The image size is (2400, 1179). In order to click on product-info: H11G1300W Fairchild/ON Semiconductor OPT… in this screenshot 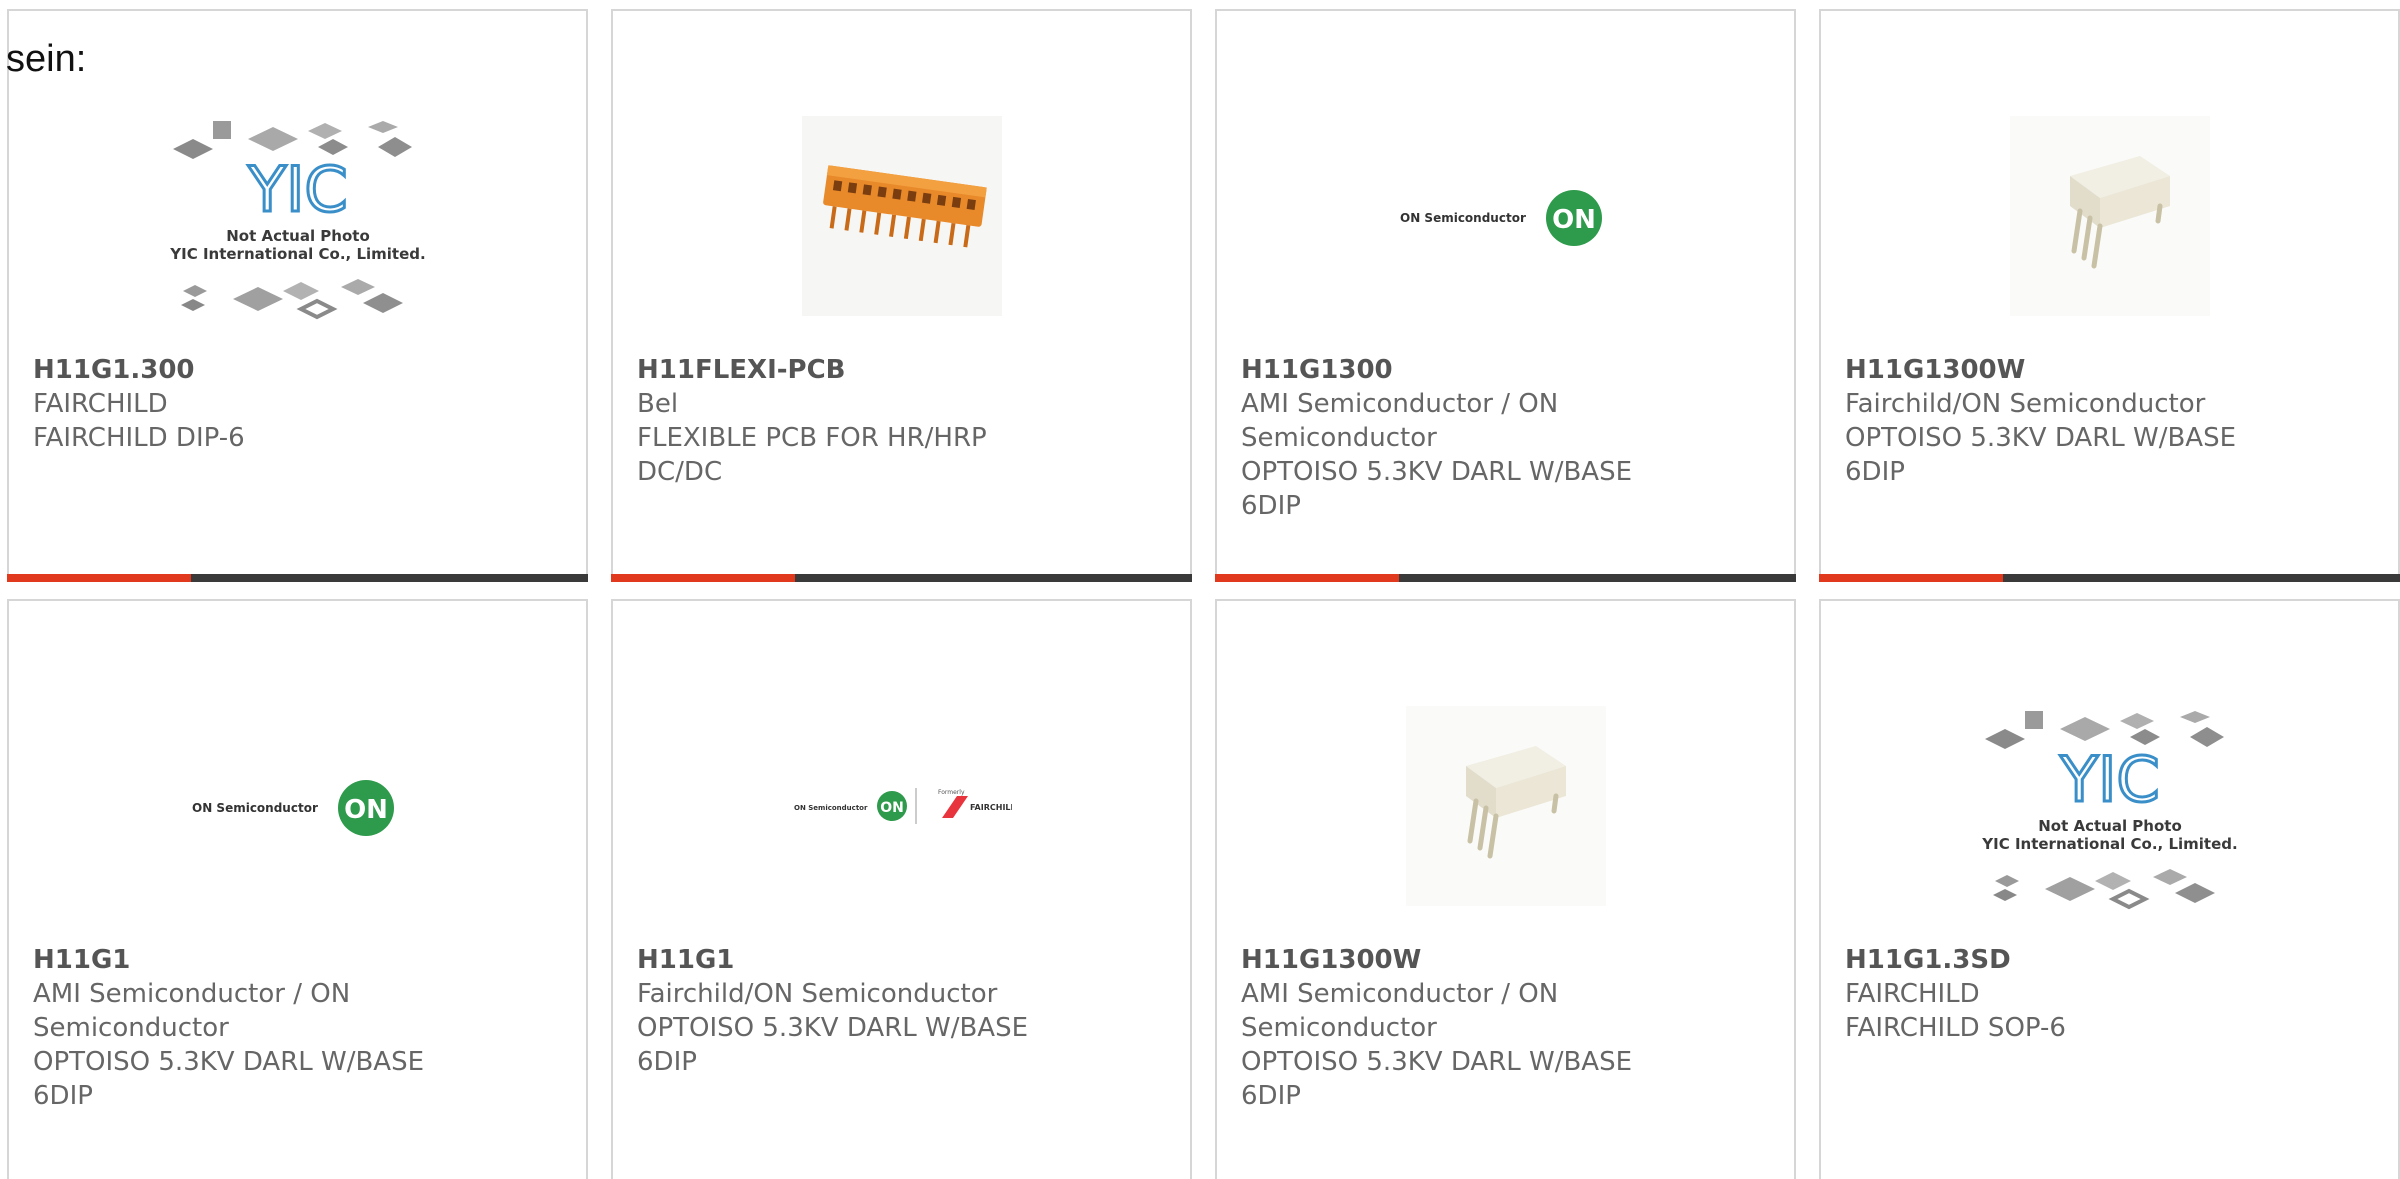, I will do `click(2046, 421)`.